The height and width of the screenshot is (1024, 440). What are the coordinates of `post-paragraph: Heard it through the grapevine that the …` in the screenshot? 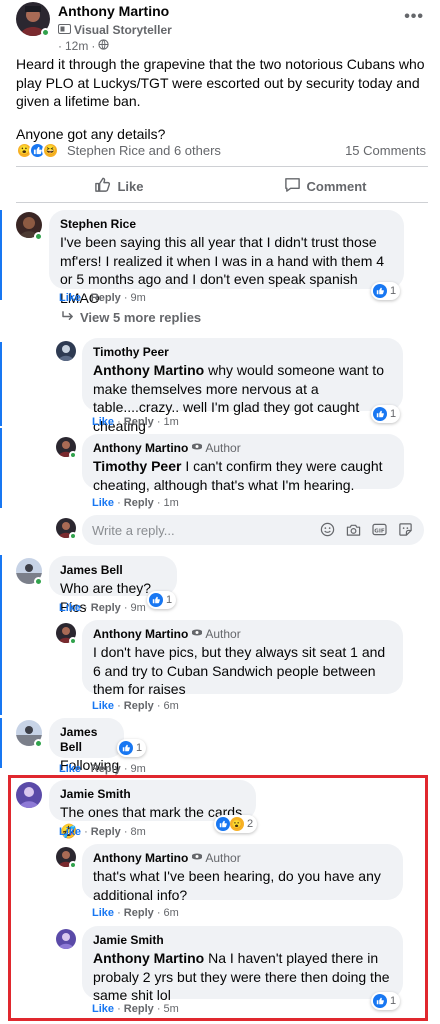 It's located at (220, 82).